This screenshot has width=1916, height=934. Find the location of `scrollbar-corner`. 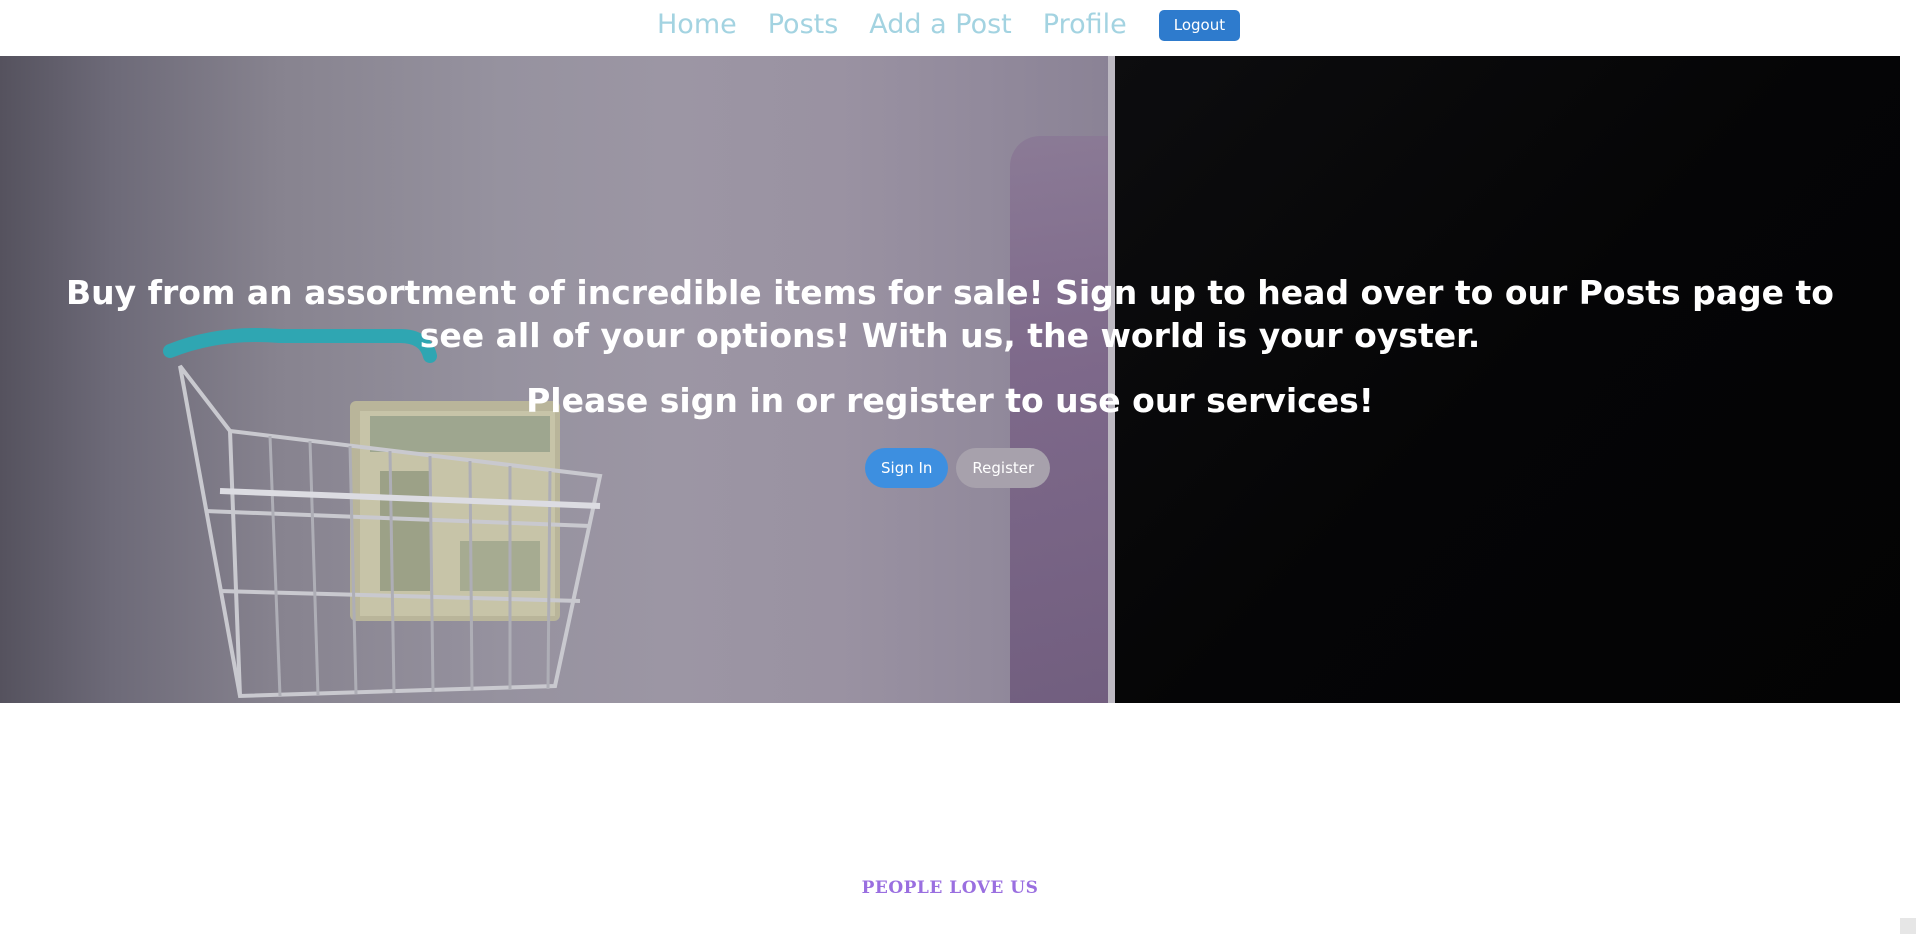

scrollbar-corner is located at coordinates (1908, 926).